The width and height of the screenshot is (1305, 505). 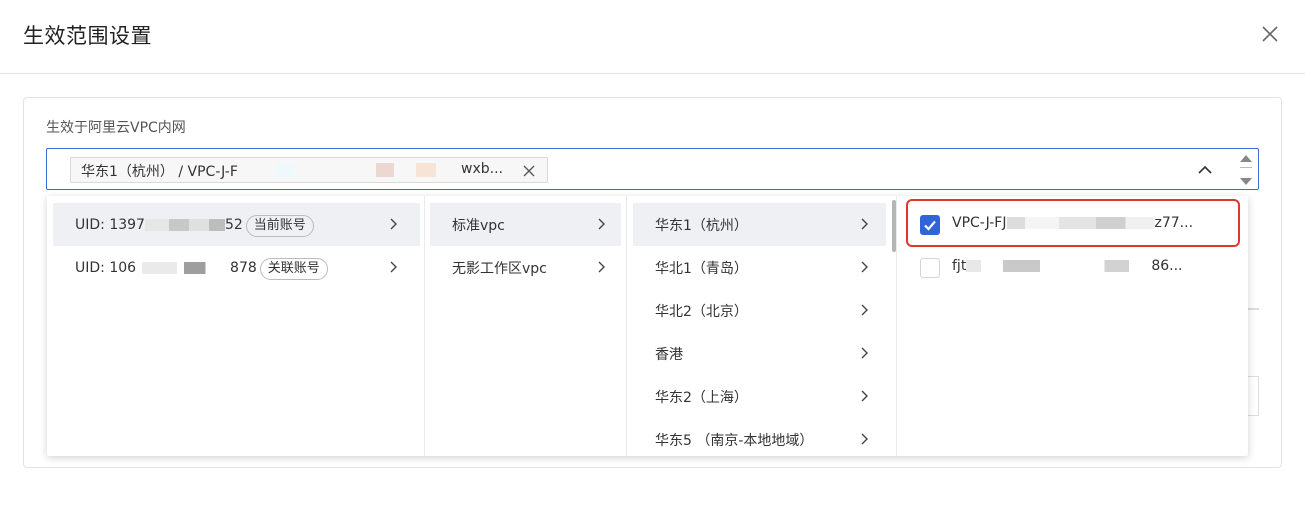 What do you see at coordinates (701, 269) in the screenshot?
I see `region-label: 华北1（青岛）` at bounding box center [701, 269].